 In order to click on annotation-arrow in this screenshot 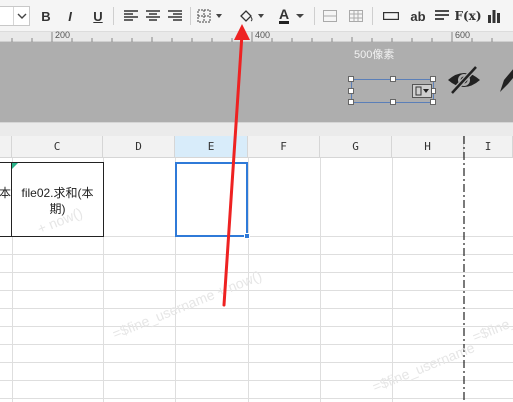, I will do `click(236, 165)`.